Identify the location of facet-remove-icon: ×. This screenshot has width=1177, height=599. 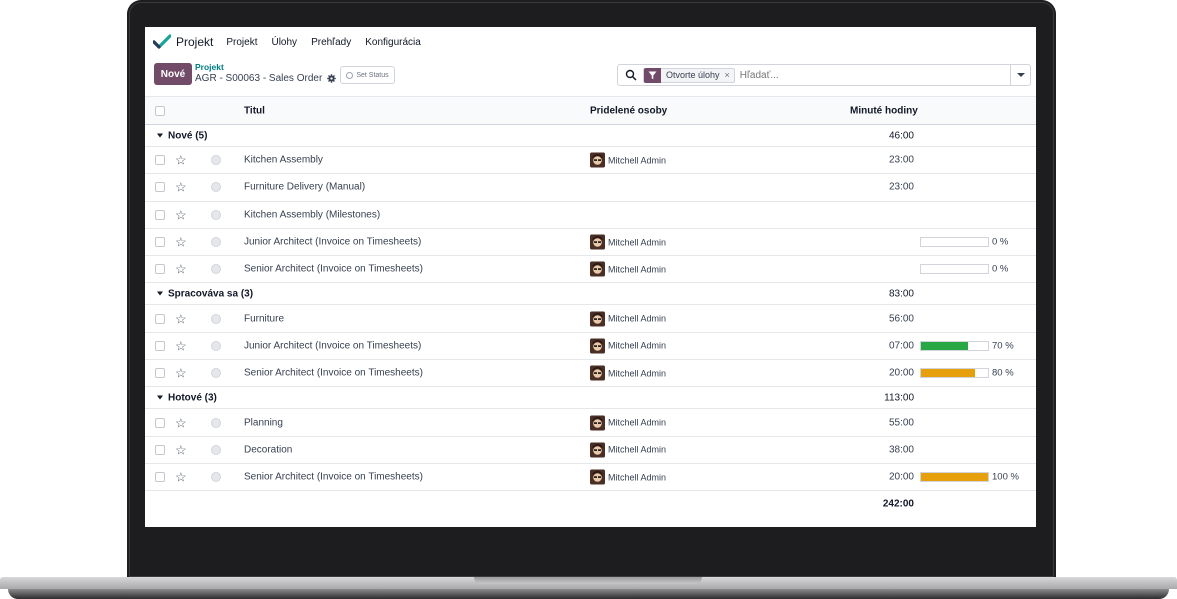
(729, 75).